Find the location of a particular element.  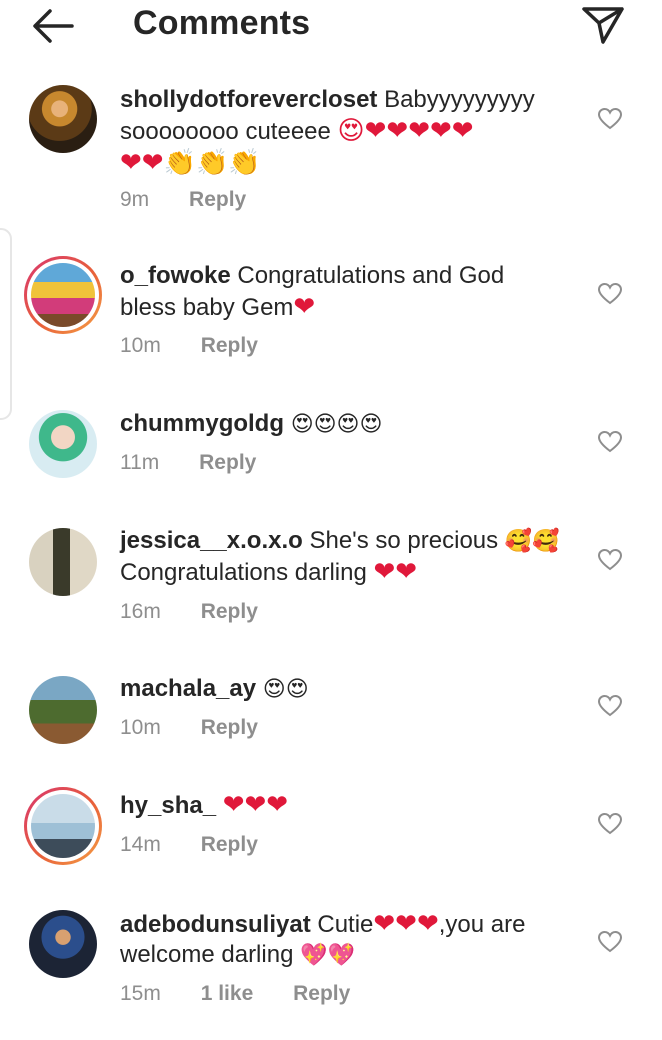

comment-timestamp: 16m is located at coordinates (140, 611).